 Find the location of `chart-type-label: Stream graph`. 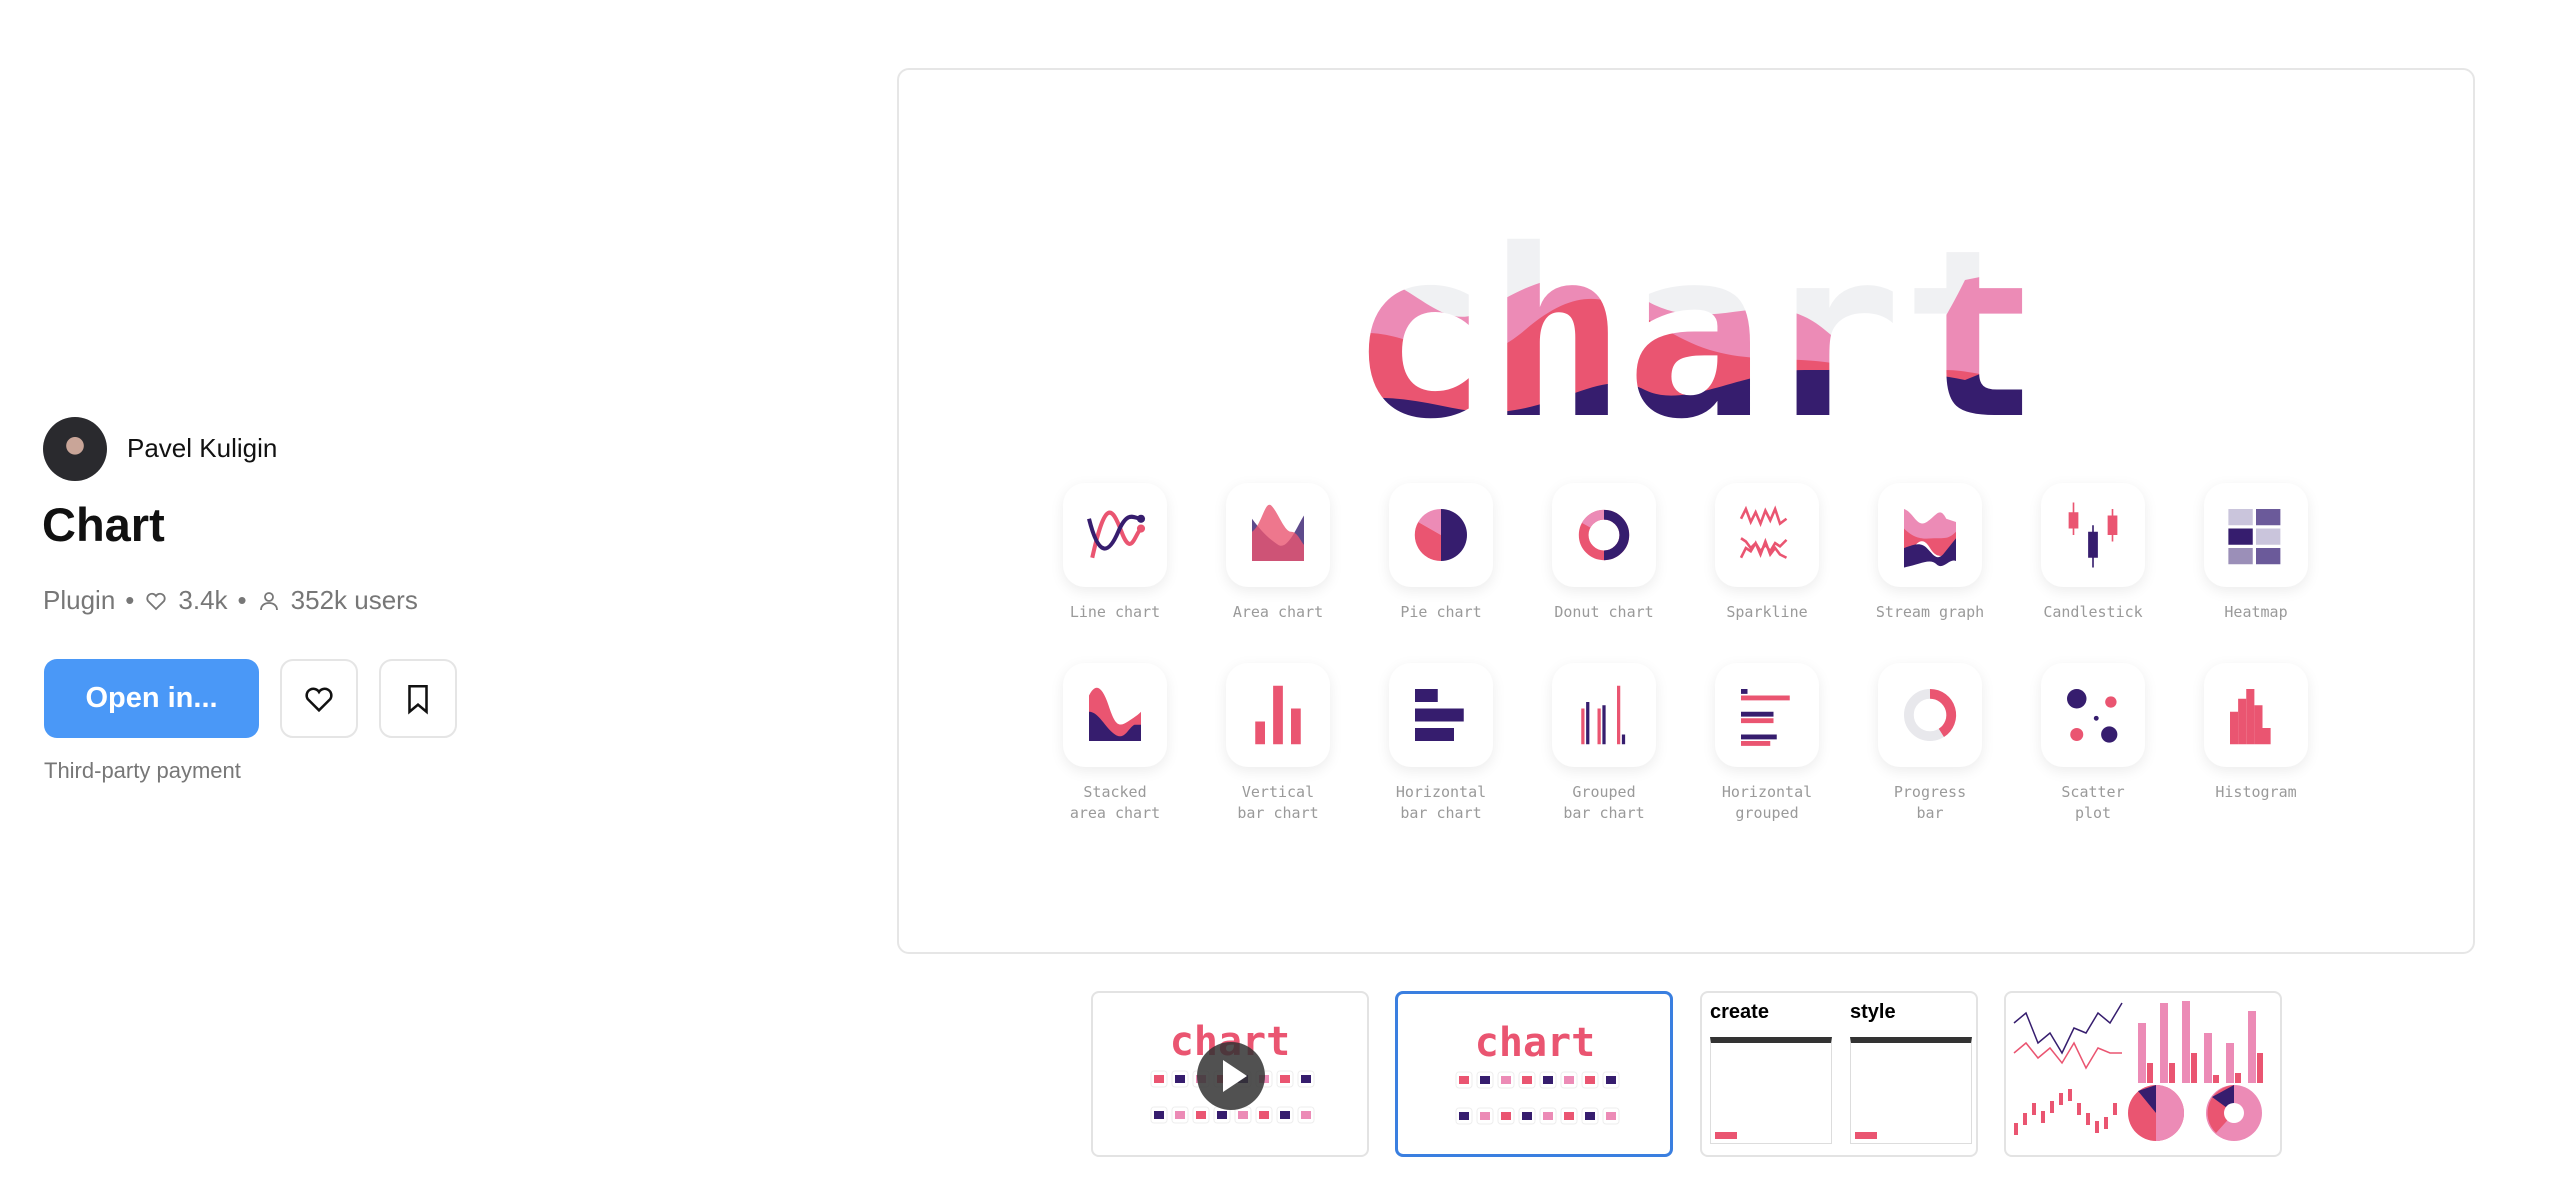

chart-type-label: Stream graph is located at coordinates (1930, 612).